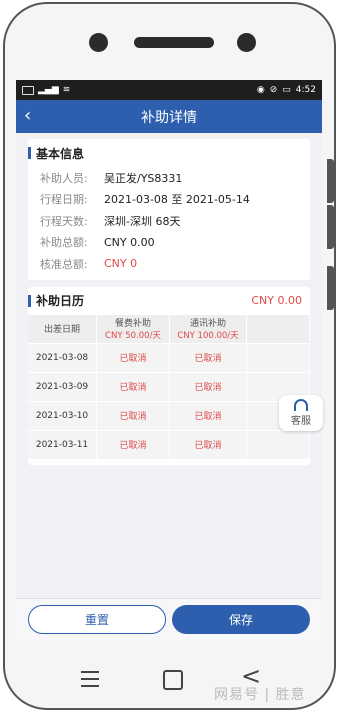 This screenshot has width=343, height=716. Describe the element at coordinates (330, 288) in the screenshot. I see `volume-down-button` at that location.